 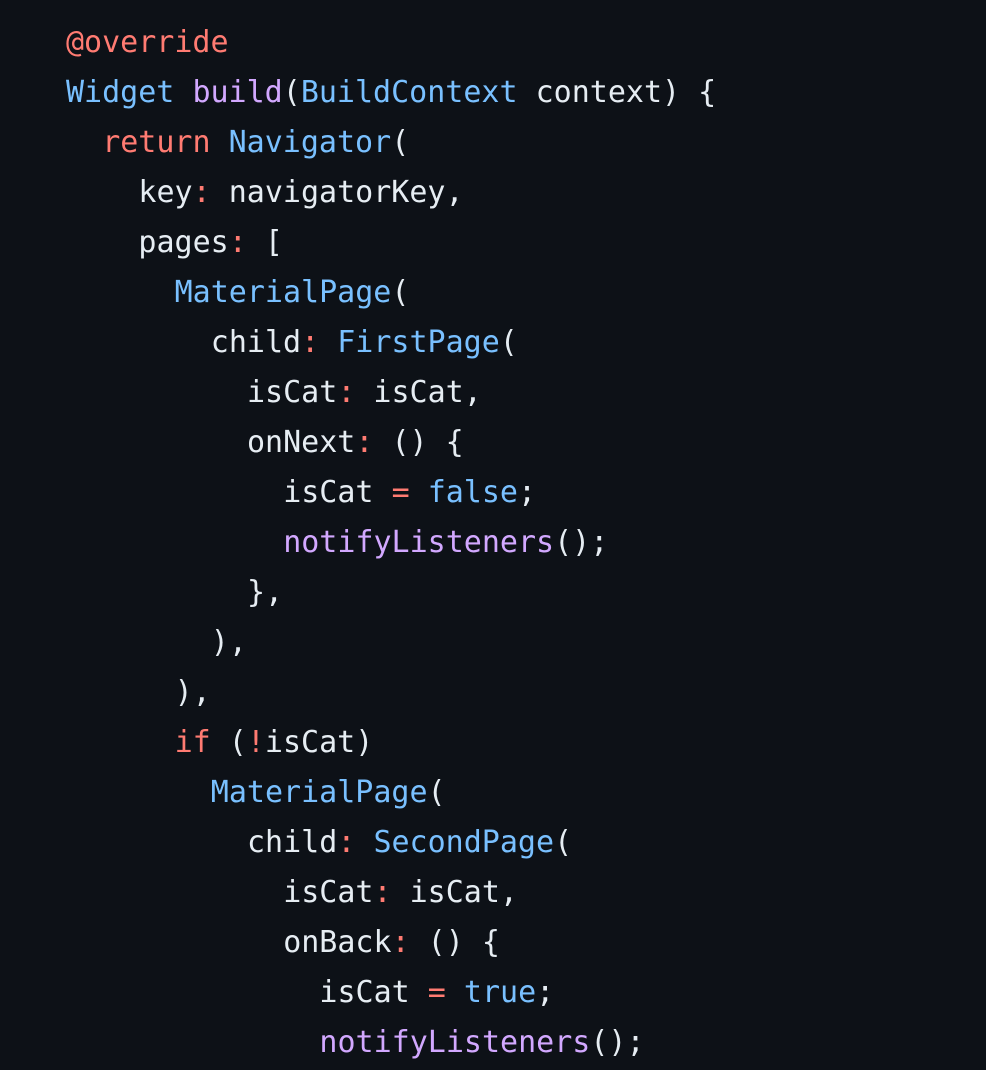 I want to click on code-line: key: navigatorKey,, so click(x=300, y=193).